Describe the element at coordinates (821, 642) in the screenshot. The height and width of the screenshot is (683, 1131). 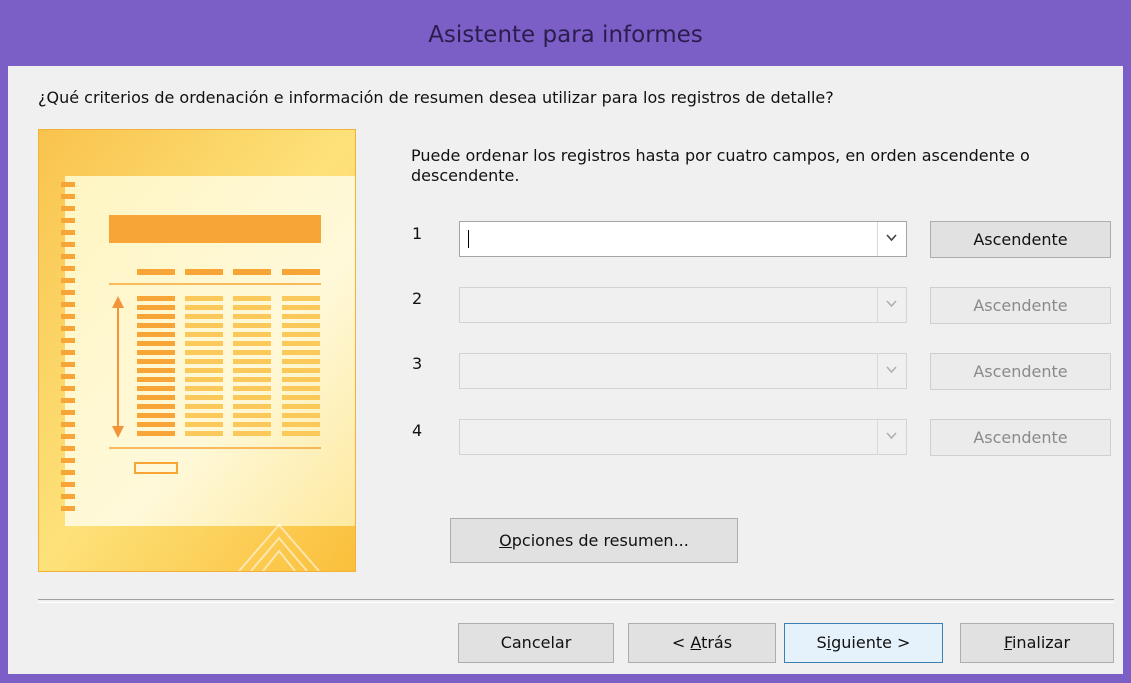
I see `next-label-pre: S` at that location.